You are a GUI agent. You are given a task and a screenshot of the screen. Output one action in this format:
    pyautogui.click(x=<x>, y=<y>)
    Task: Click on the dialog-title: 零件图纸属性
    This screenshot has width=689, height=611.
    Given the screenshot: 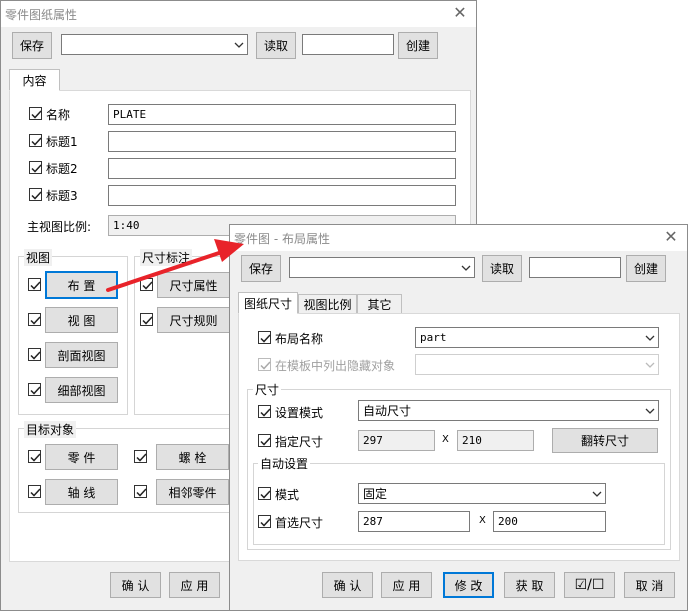 What is the action you would take?
    pyautogui.click(x=41, y=15)
    